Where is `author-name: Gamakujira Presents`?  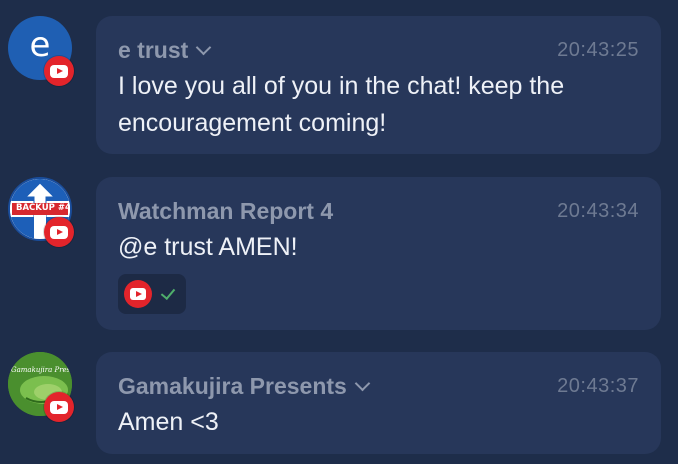 author-name: Gamakujira Presents is located at coordinates (244, 386).